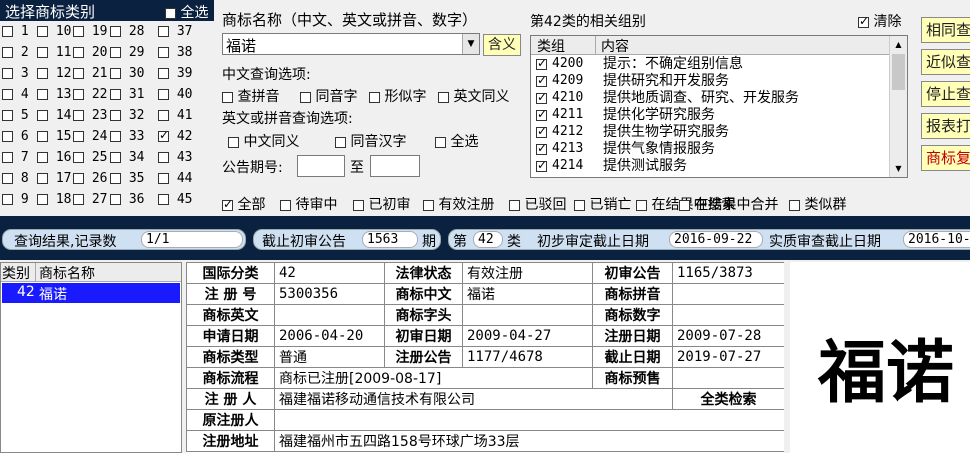 The height and width of the screenshot is (453, 970). What do you see at coordinates (127, 199) in the screenshot?
I see `category-36: 36` at bounding box center [127, 199].